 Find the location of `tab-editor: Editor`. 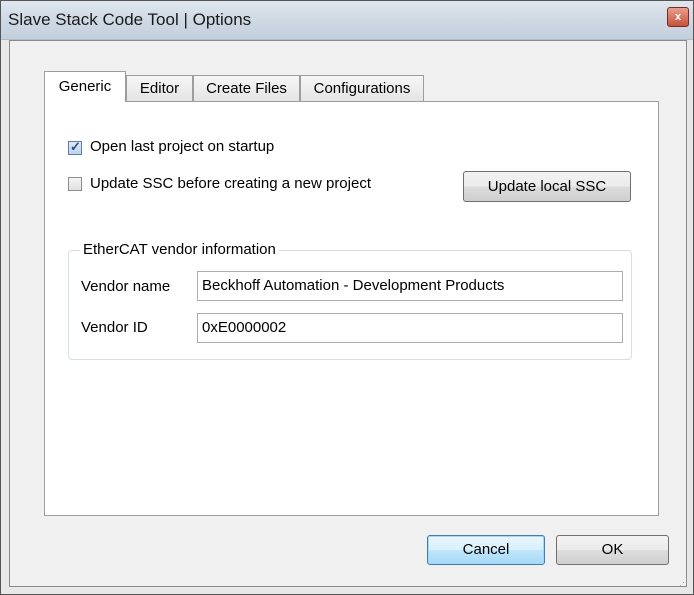

tab-editor: Editor is located at coordinates (159, 88).